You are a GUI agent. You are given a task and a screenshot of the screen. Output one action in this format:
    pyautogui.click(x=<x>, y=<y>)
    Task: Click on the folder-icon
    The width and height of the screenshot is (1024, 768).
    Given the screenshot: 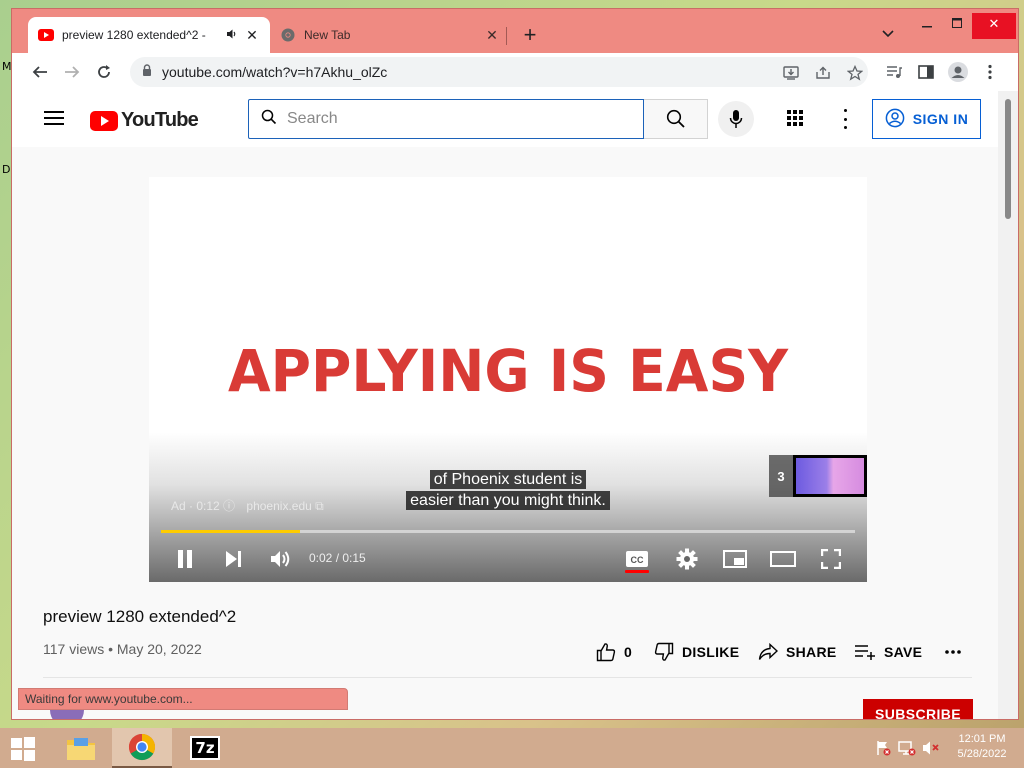 What is the action you would take?
    pyautogui.click(x=81, y=749)
    